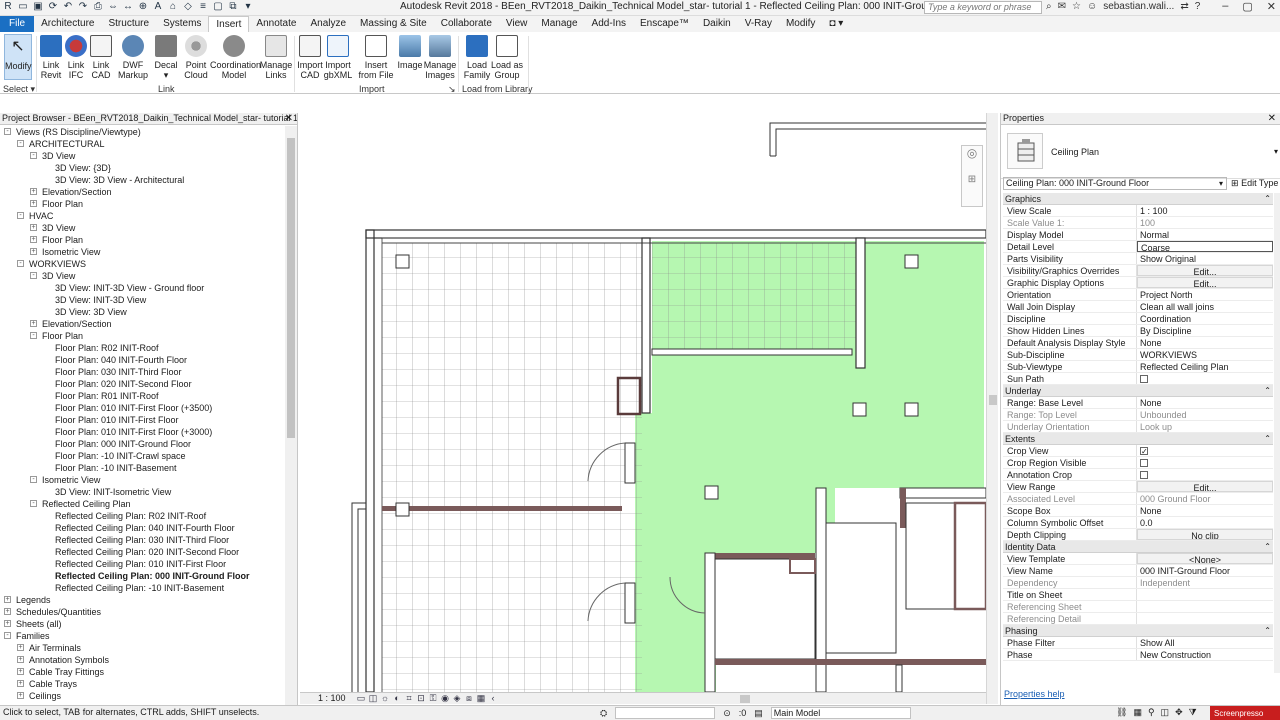 The image size is (1280, 720). Describe the element at coordinates (53, 684) in the screenshot. I see `browser-item: Cable Trays` at that location.